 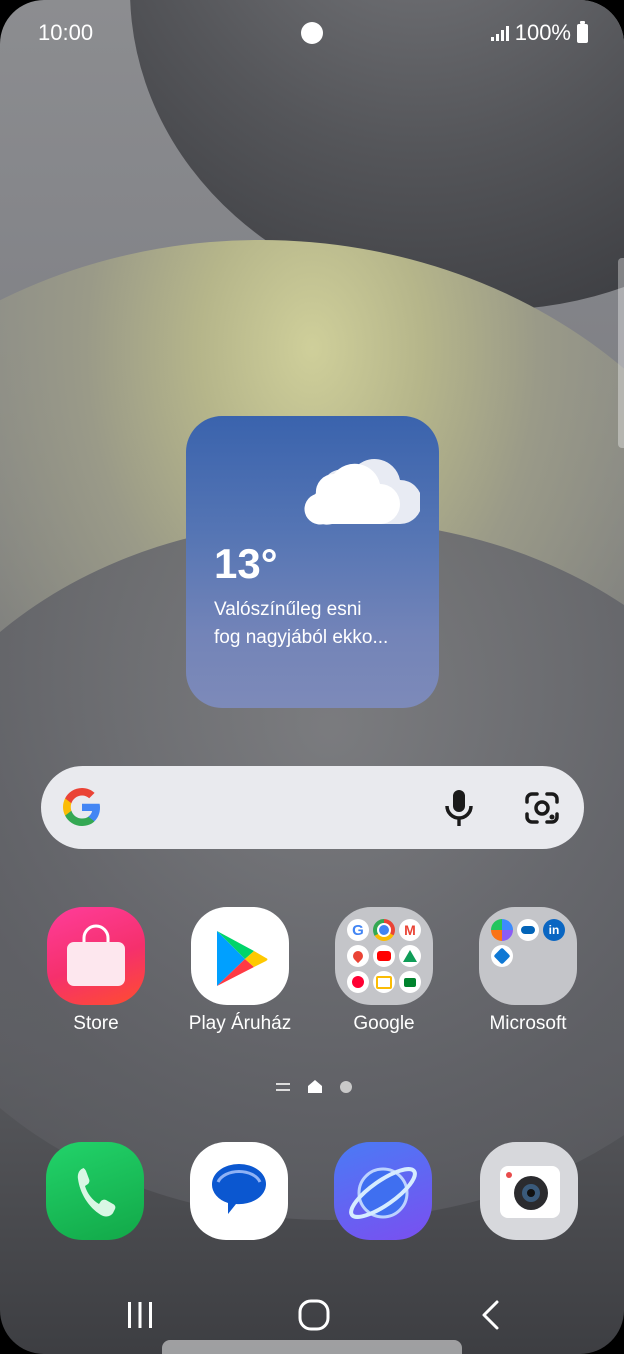 I want to click on google-search-bar, so click(x=312, y=807).